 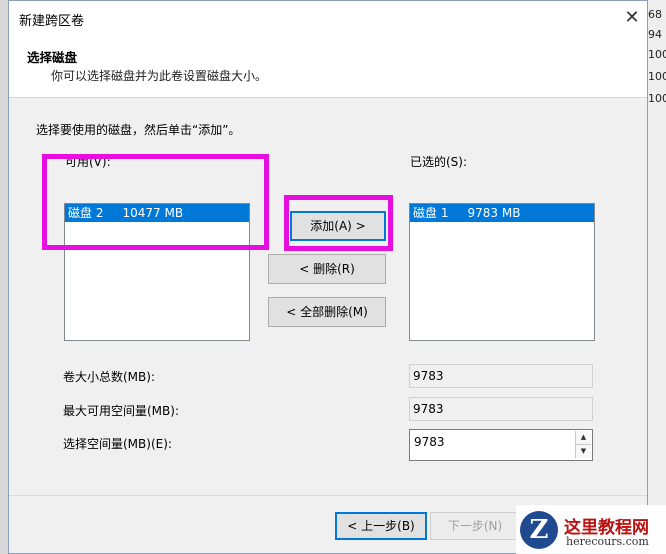 What do you see at coordinates (583, 451) in the screenshot?
I see `stepper-down-icon: ▼` at bounding box center [583, 451].